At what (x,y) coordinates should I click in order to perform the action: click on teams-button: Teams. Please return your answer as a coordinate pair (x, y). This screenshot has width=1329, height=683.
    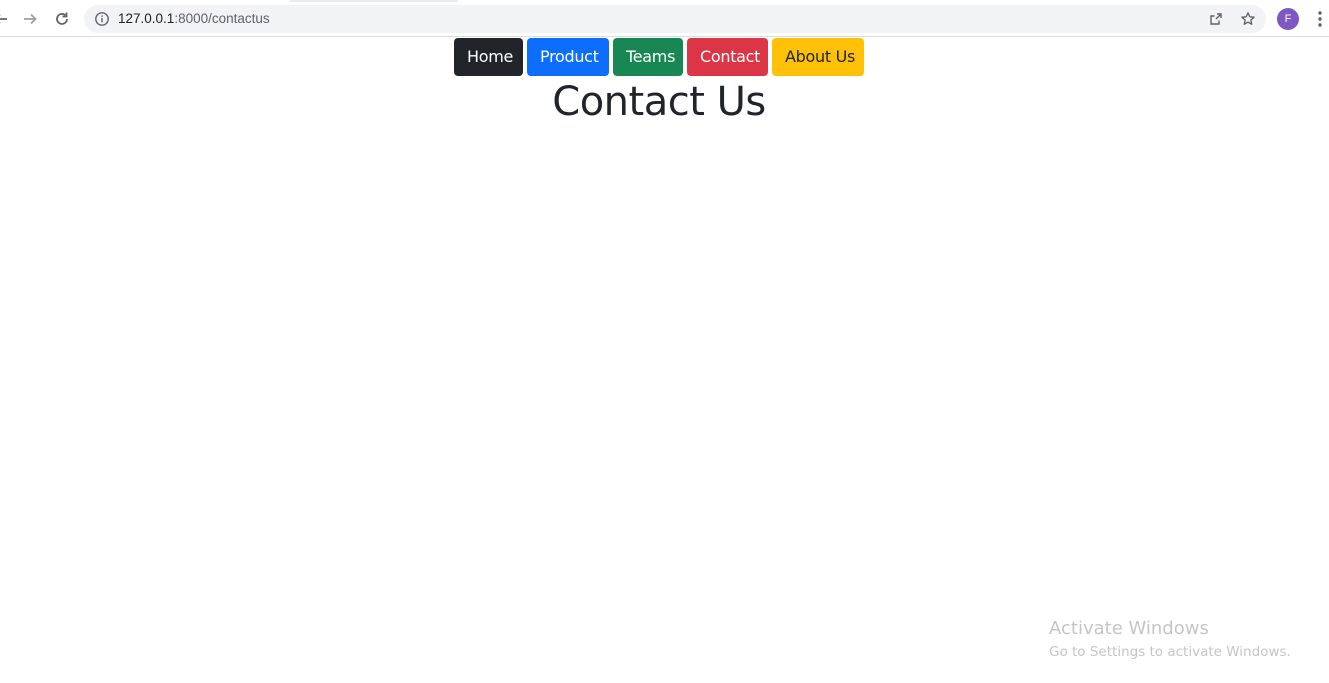
    Looking at the image, I should click on (648, 57).